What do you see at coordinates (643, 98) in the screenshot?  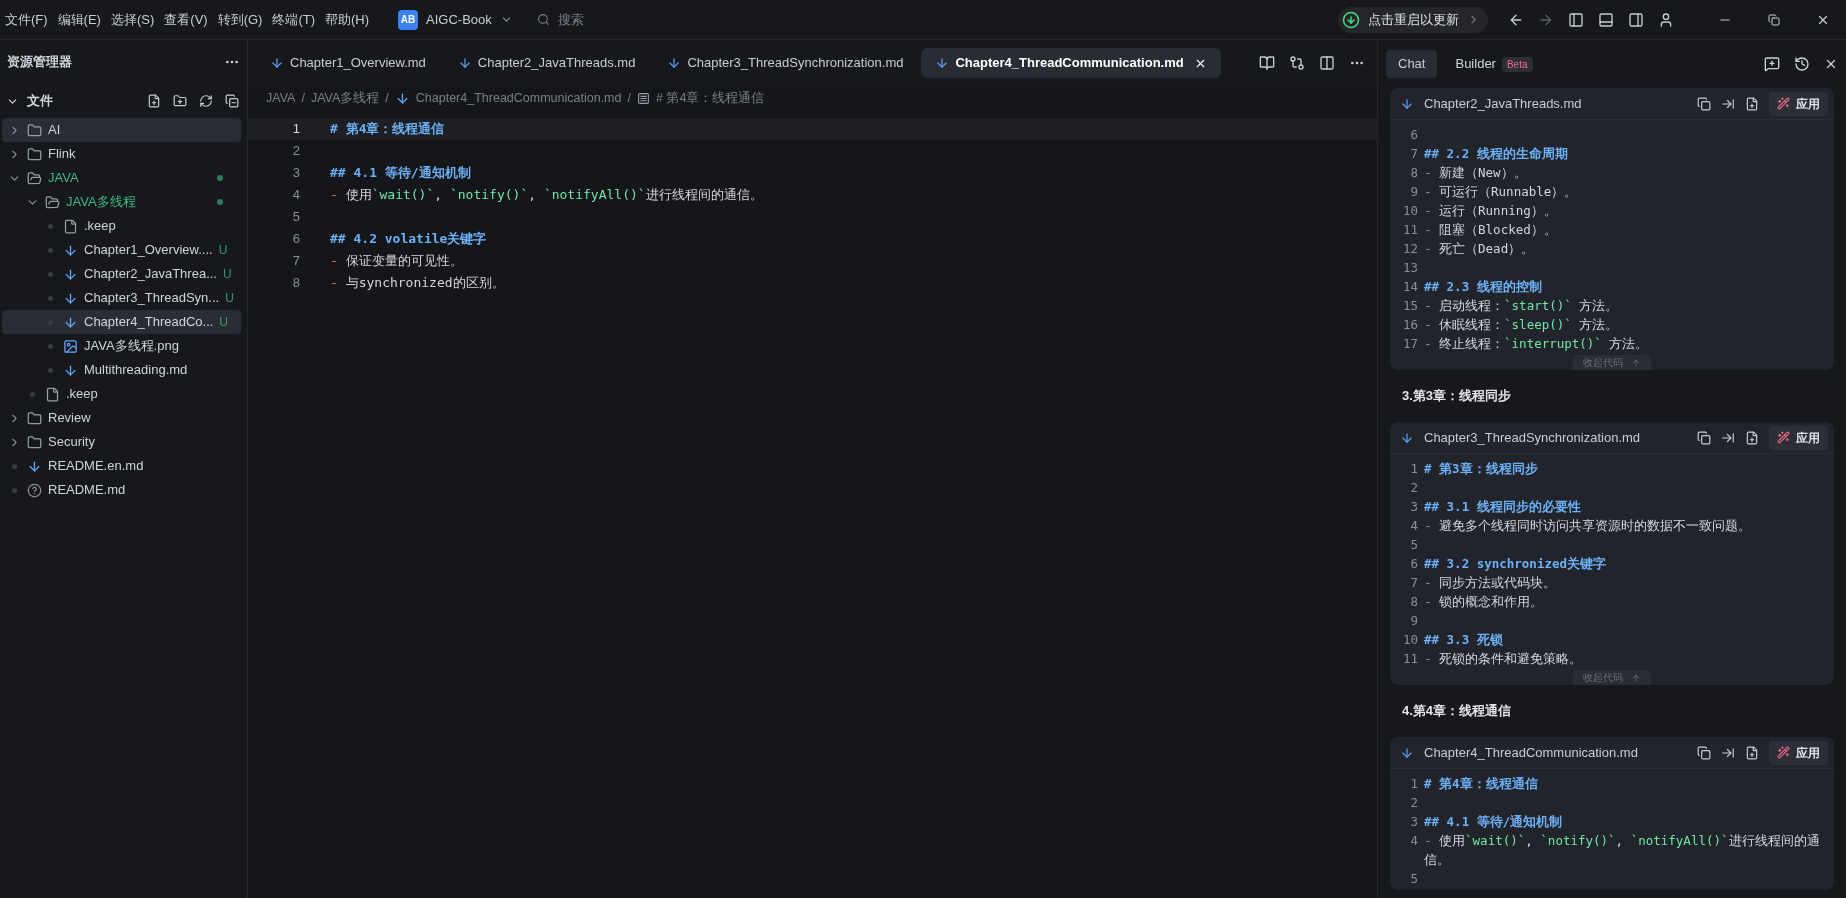 I see `symbol-icon` at bounding box center [643, 98].